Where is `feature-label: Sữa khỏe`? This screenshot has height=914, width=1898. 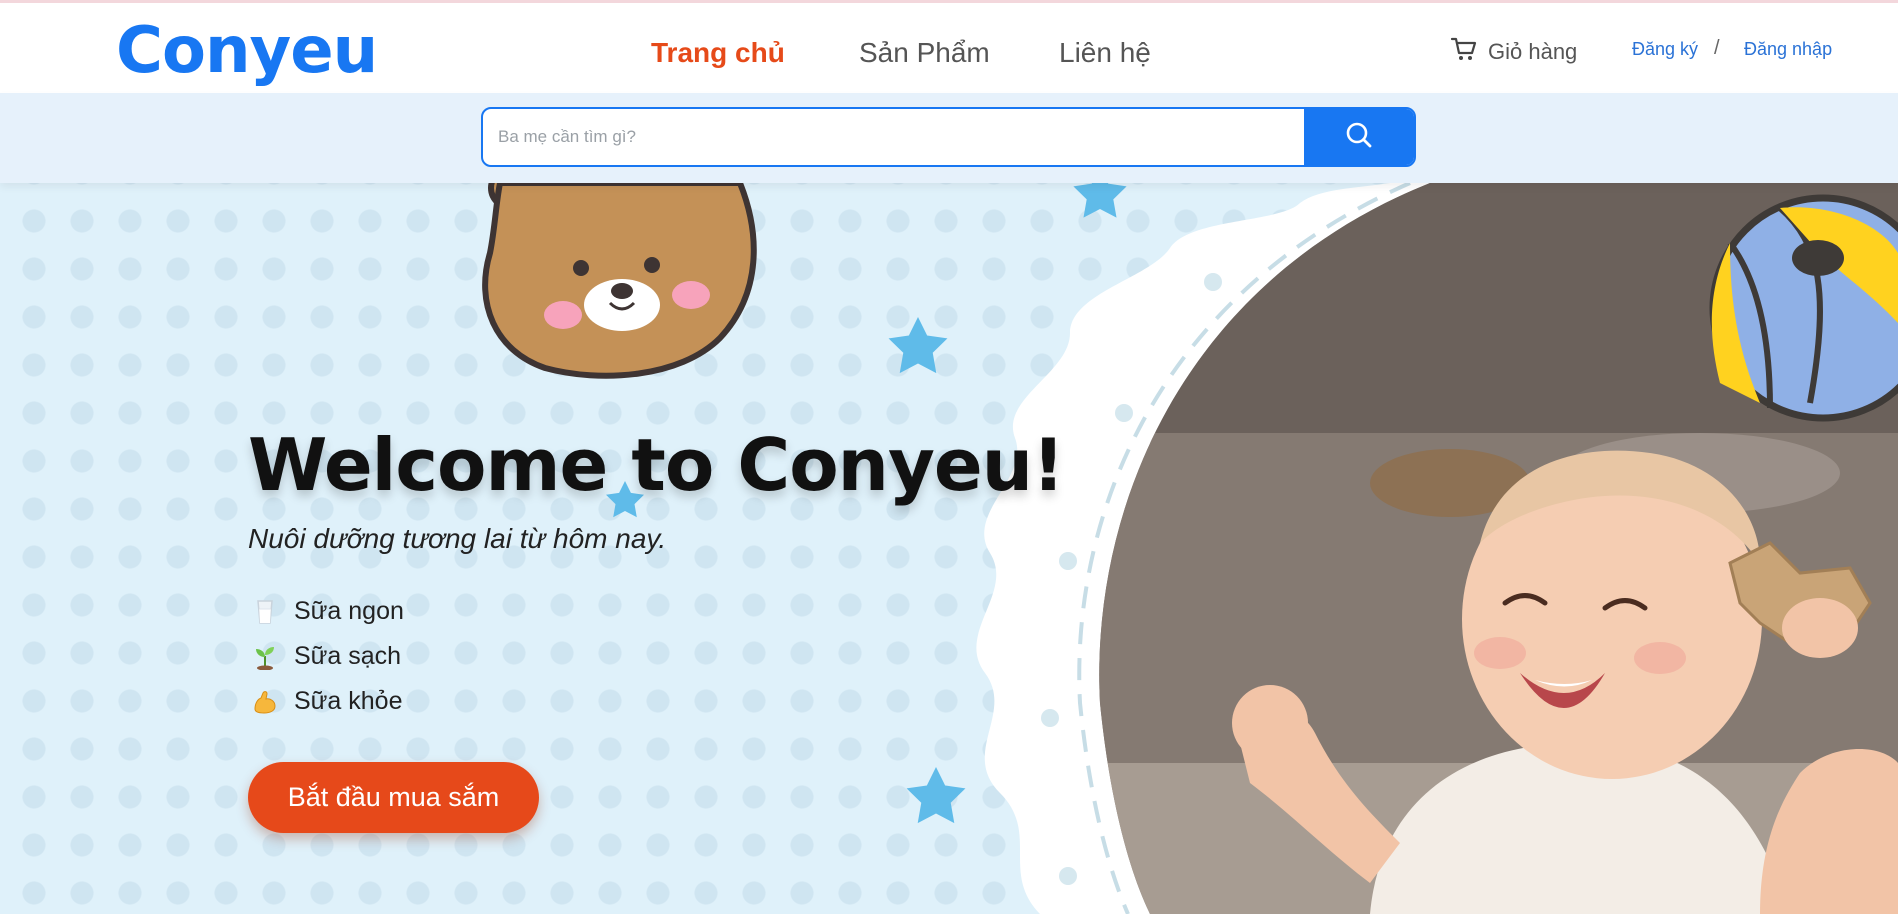
feature-label: Sữa khỏe is located at coordinates (348, 701).